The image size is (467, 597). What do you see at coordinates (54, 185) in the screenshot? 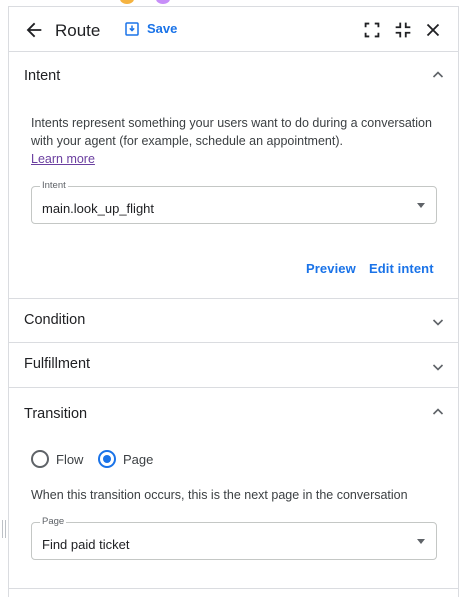
I see `intent-field-label: Intent` at bounding box center [54, 185].